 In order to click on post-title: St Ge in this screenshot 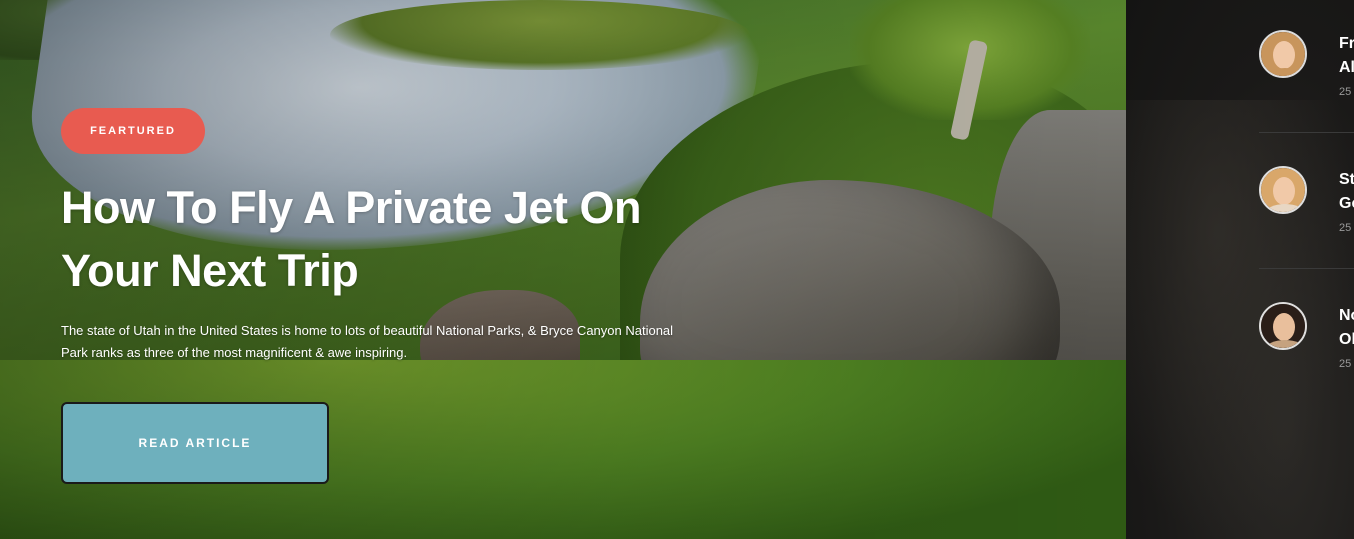, I will do `click(1346, 192)`.